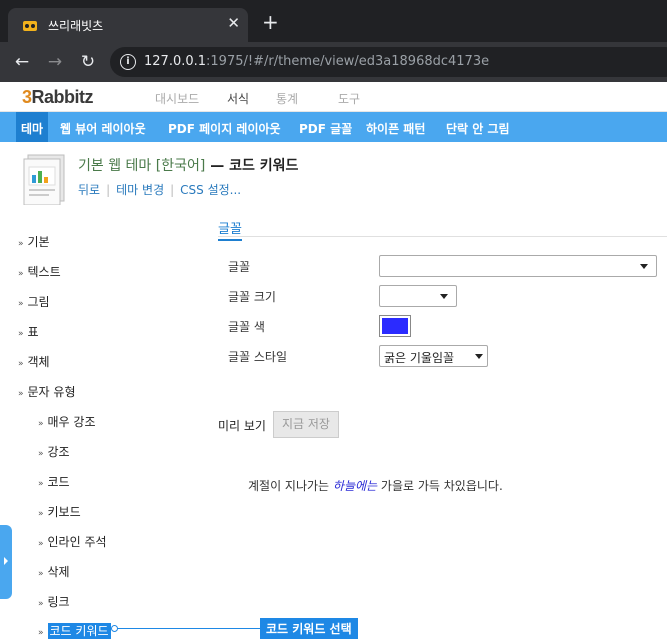  Describe the element at coordinates (242, 426) in the screenshot. I see `preview-label: 미리 보기` at that location.